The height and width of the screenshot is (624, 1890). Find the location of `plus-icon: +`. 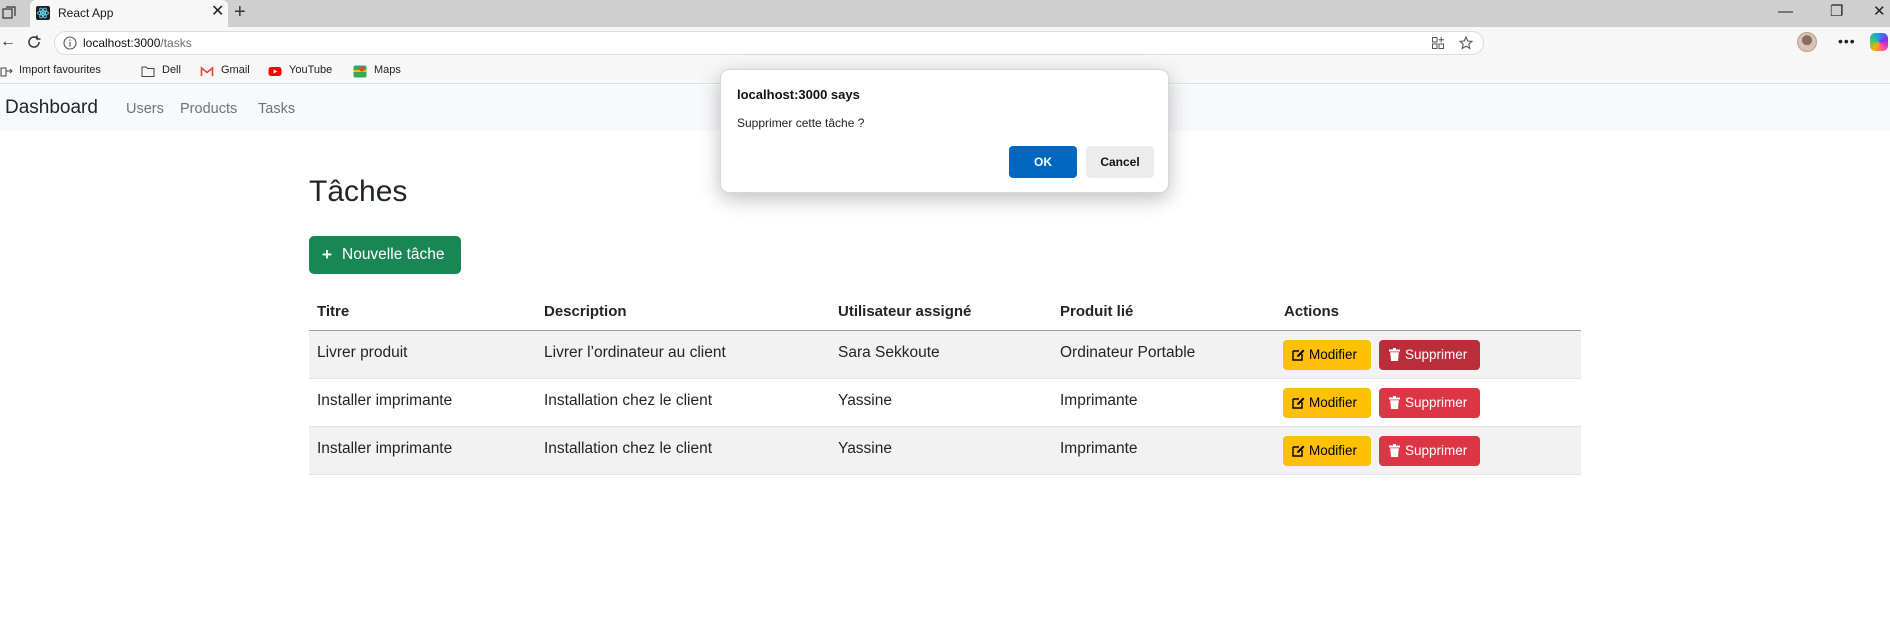

plus-icon: + is located at coordinates (327, 254).